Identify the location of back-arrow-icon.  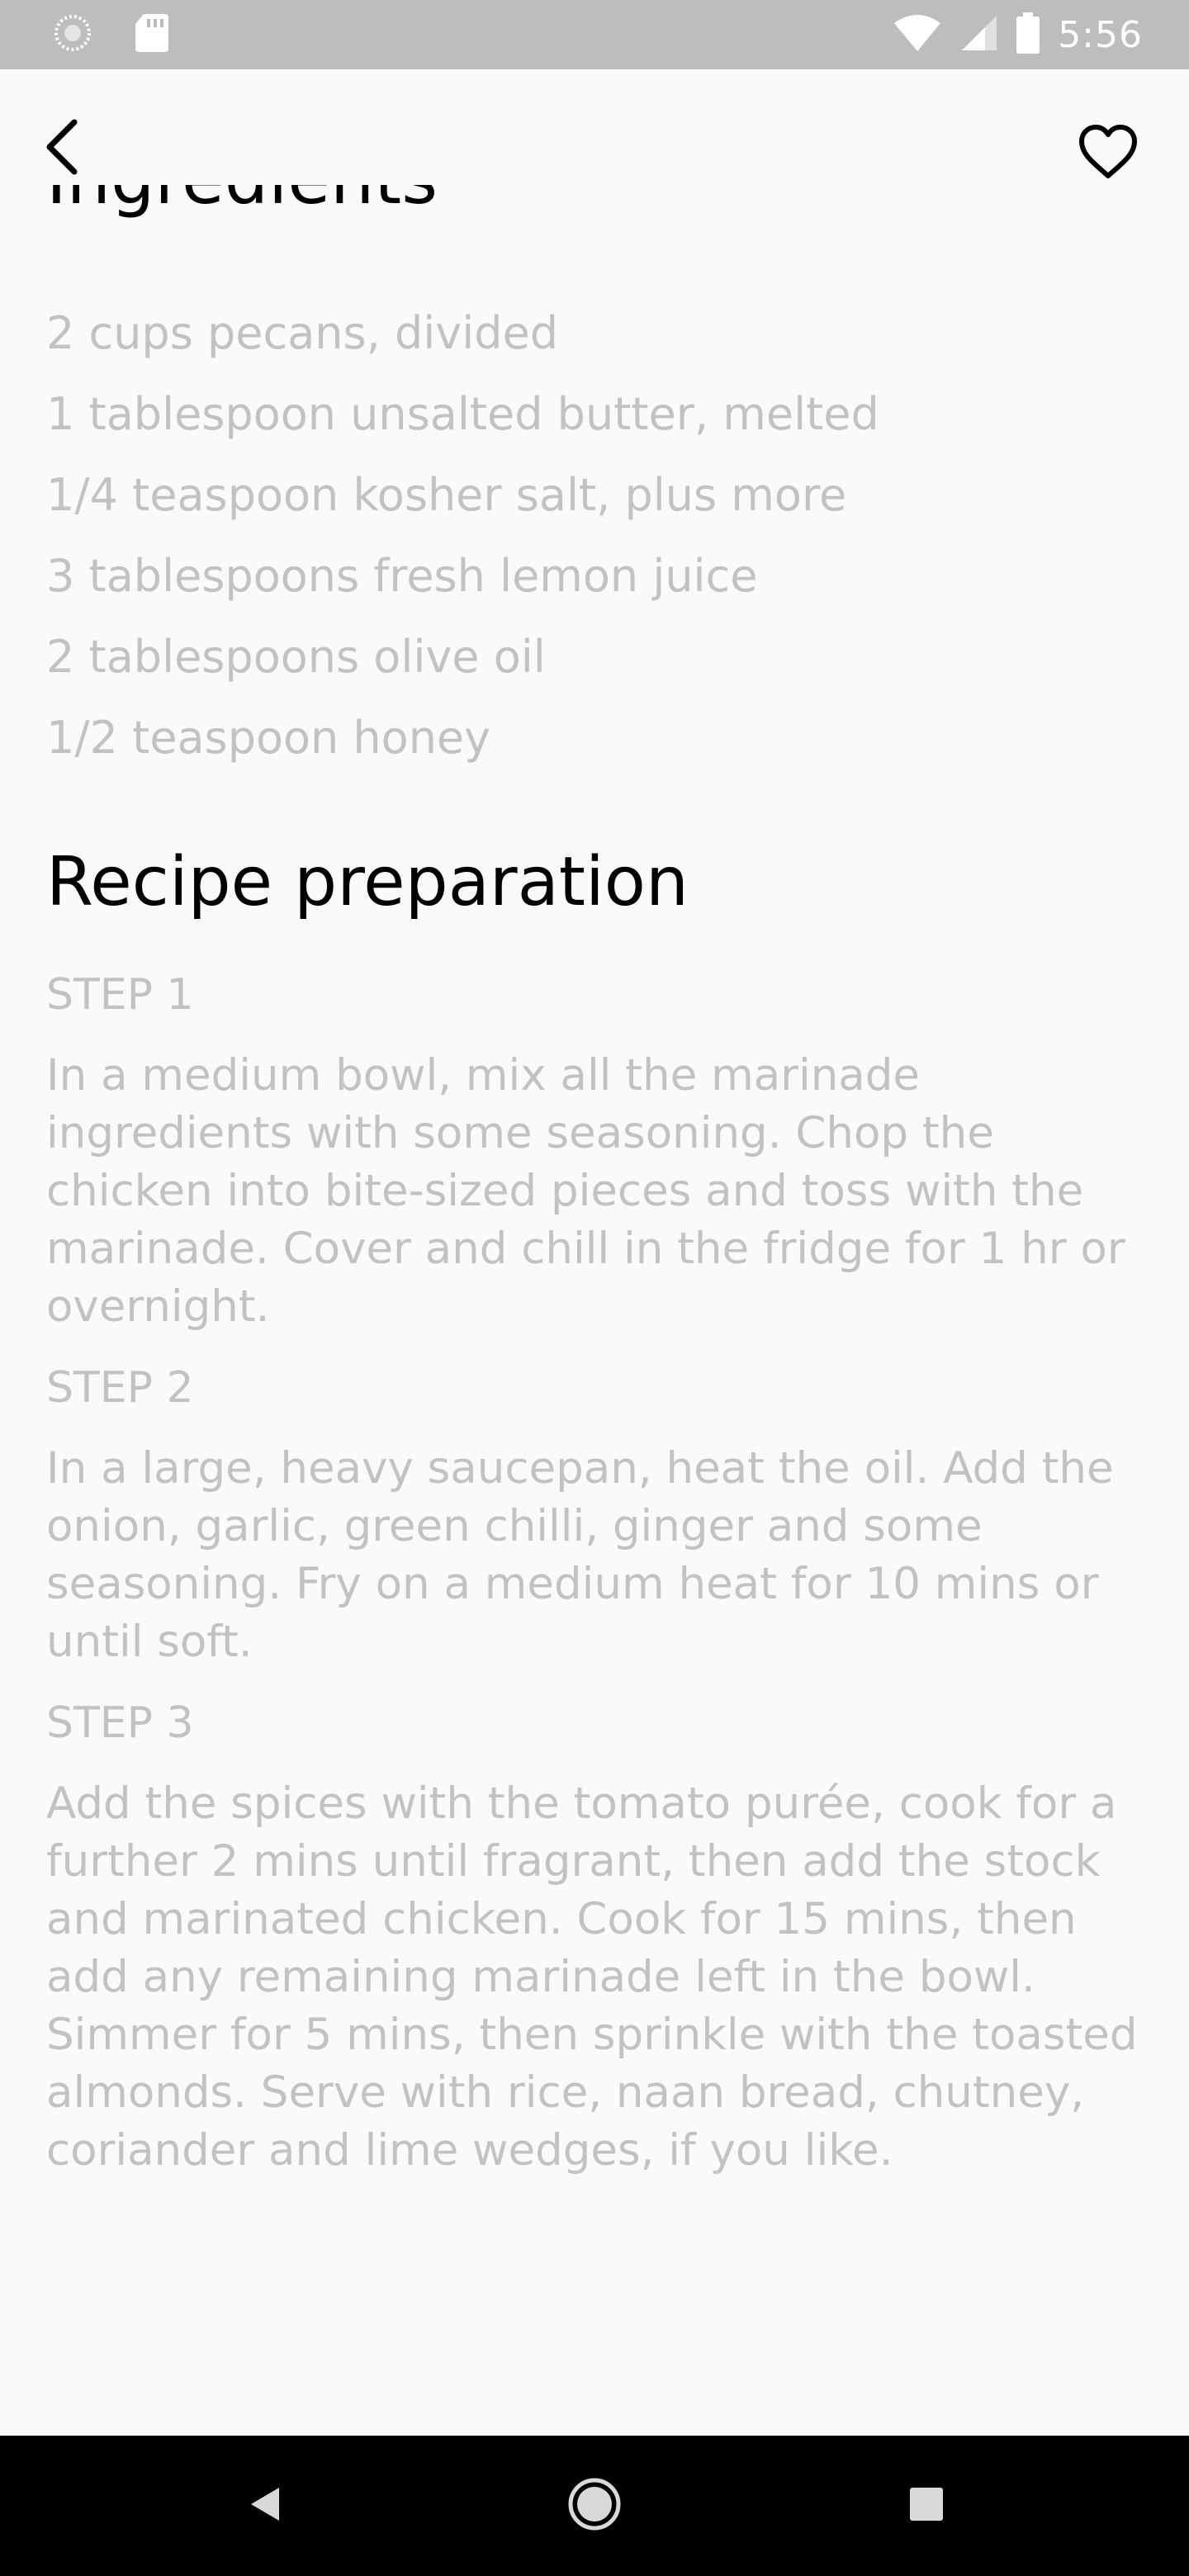
(63, 148).